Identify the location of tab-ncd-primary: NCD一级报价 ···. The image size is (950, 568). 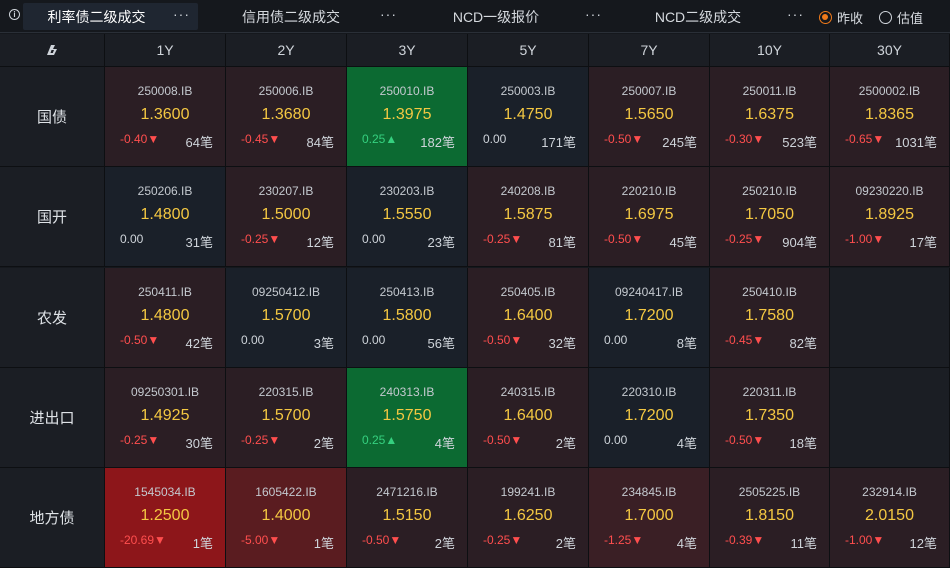
(510, 16).